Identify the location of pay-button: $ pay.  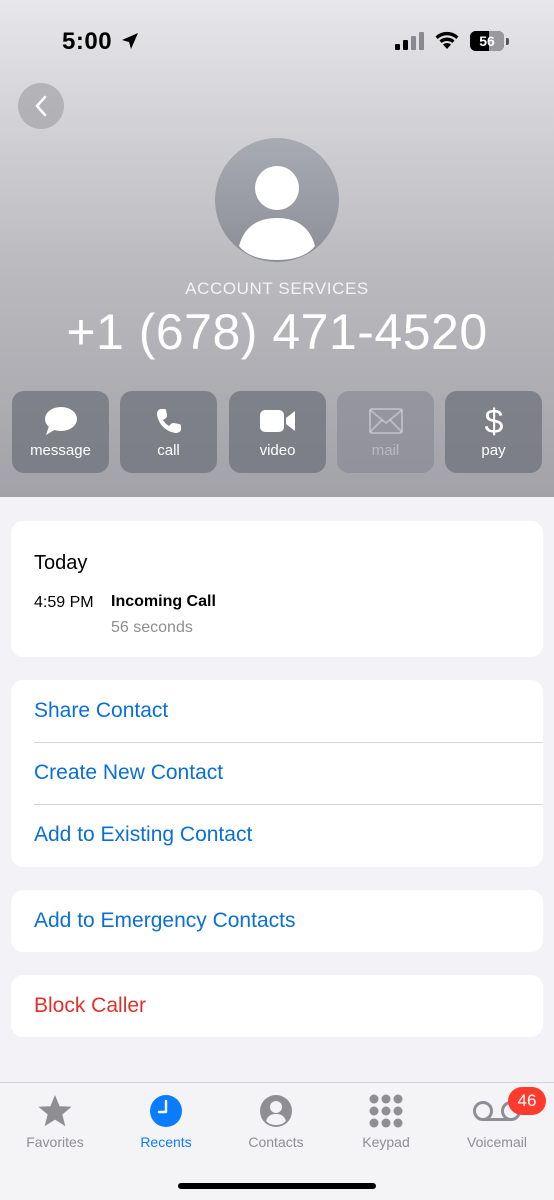
(493, 432).